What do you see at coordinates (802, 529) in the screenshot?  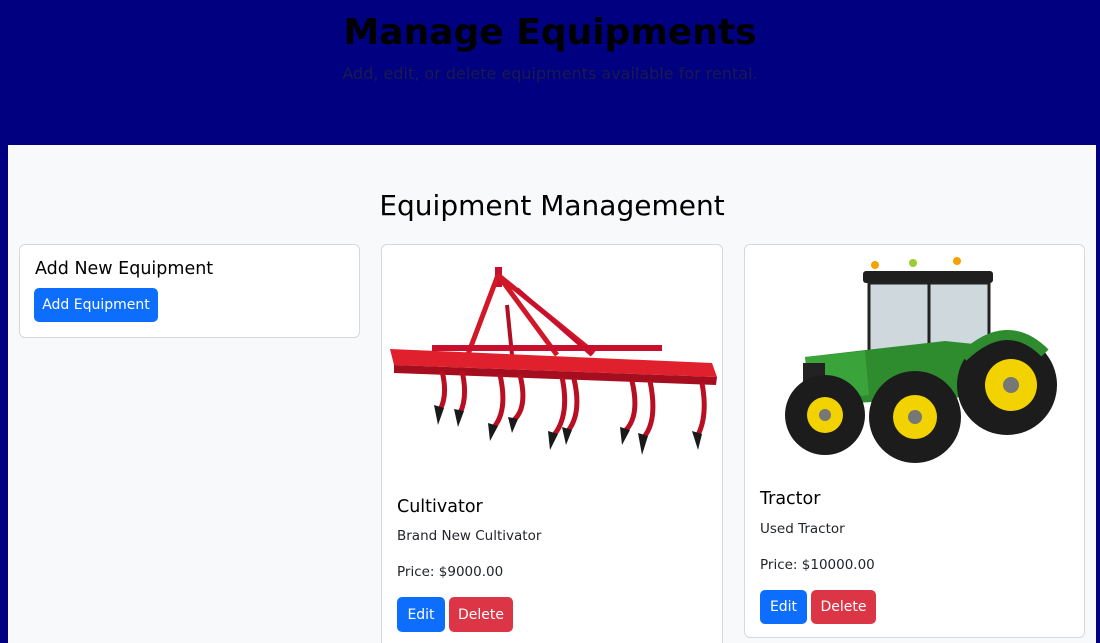 I see `equipment-description: Used Tractor` at bounding box center [802, 529].